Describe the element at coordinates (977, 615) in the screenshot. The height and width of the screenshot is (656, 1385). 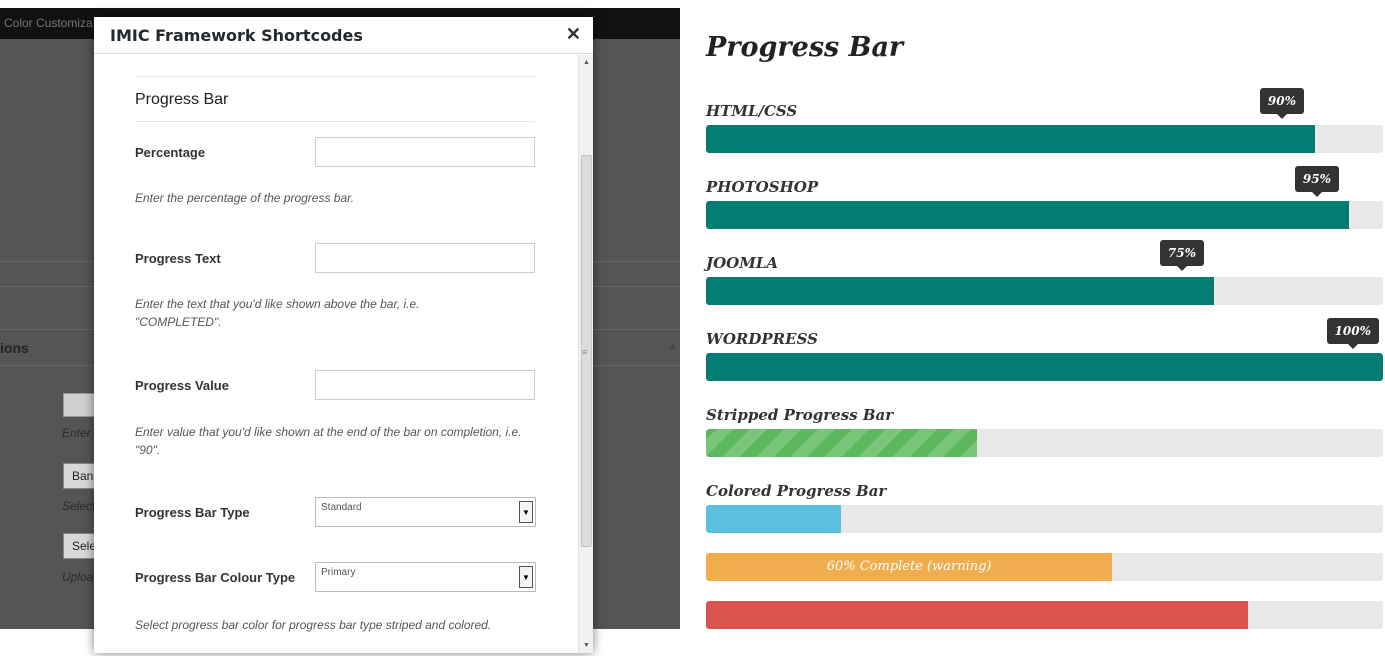
I see `progress-fill-danger` at that location.